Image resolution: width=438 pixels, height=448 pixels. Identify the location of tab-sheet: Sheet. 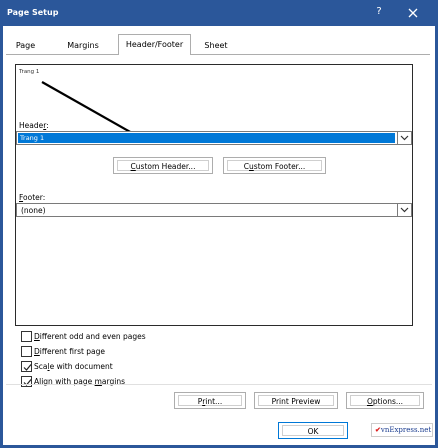
(216, 45).